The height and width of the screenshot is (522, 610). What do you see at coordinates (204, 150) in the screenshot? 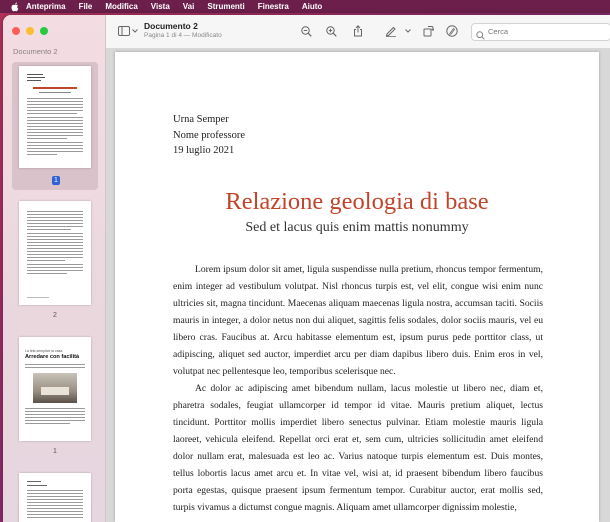
I see `document-date: 19 luglio 2021` at bounding box center [204, 150].